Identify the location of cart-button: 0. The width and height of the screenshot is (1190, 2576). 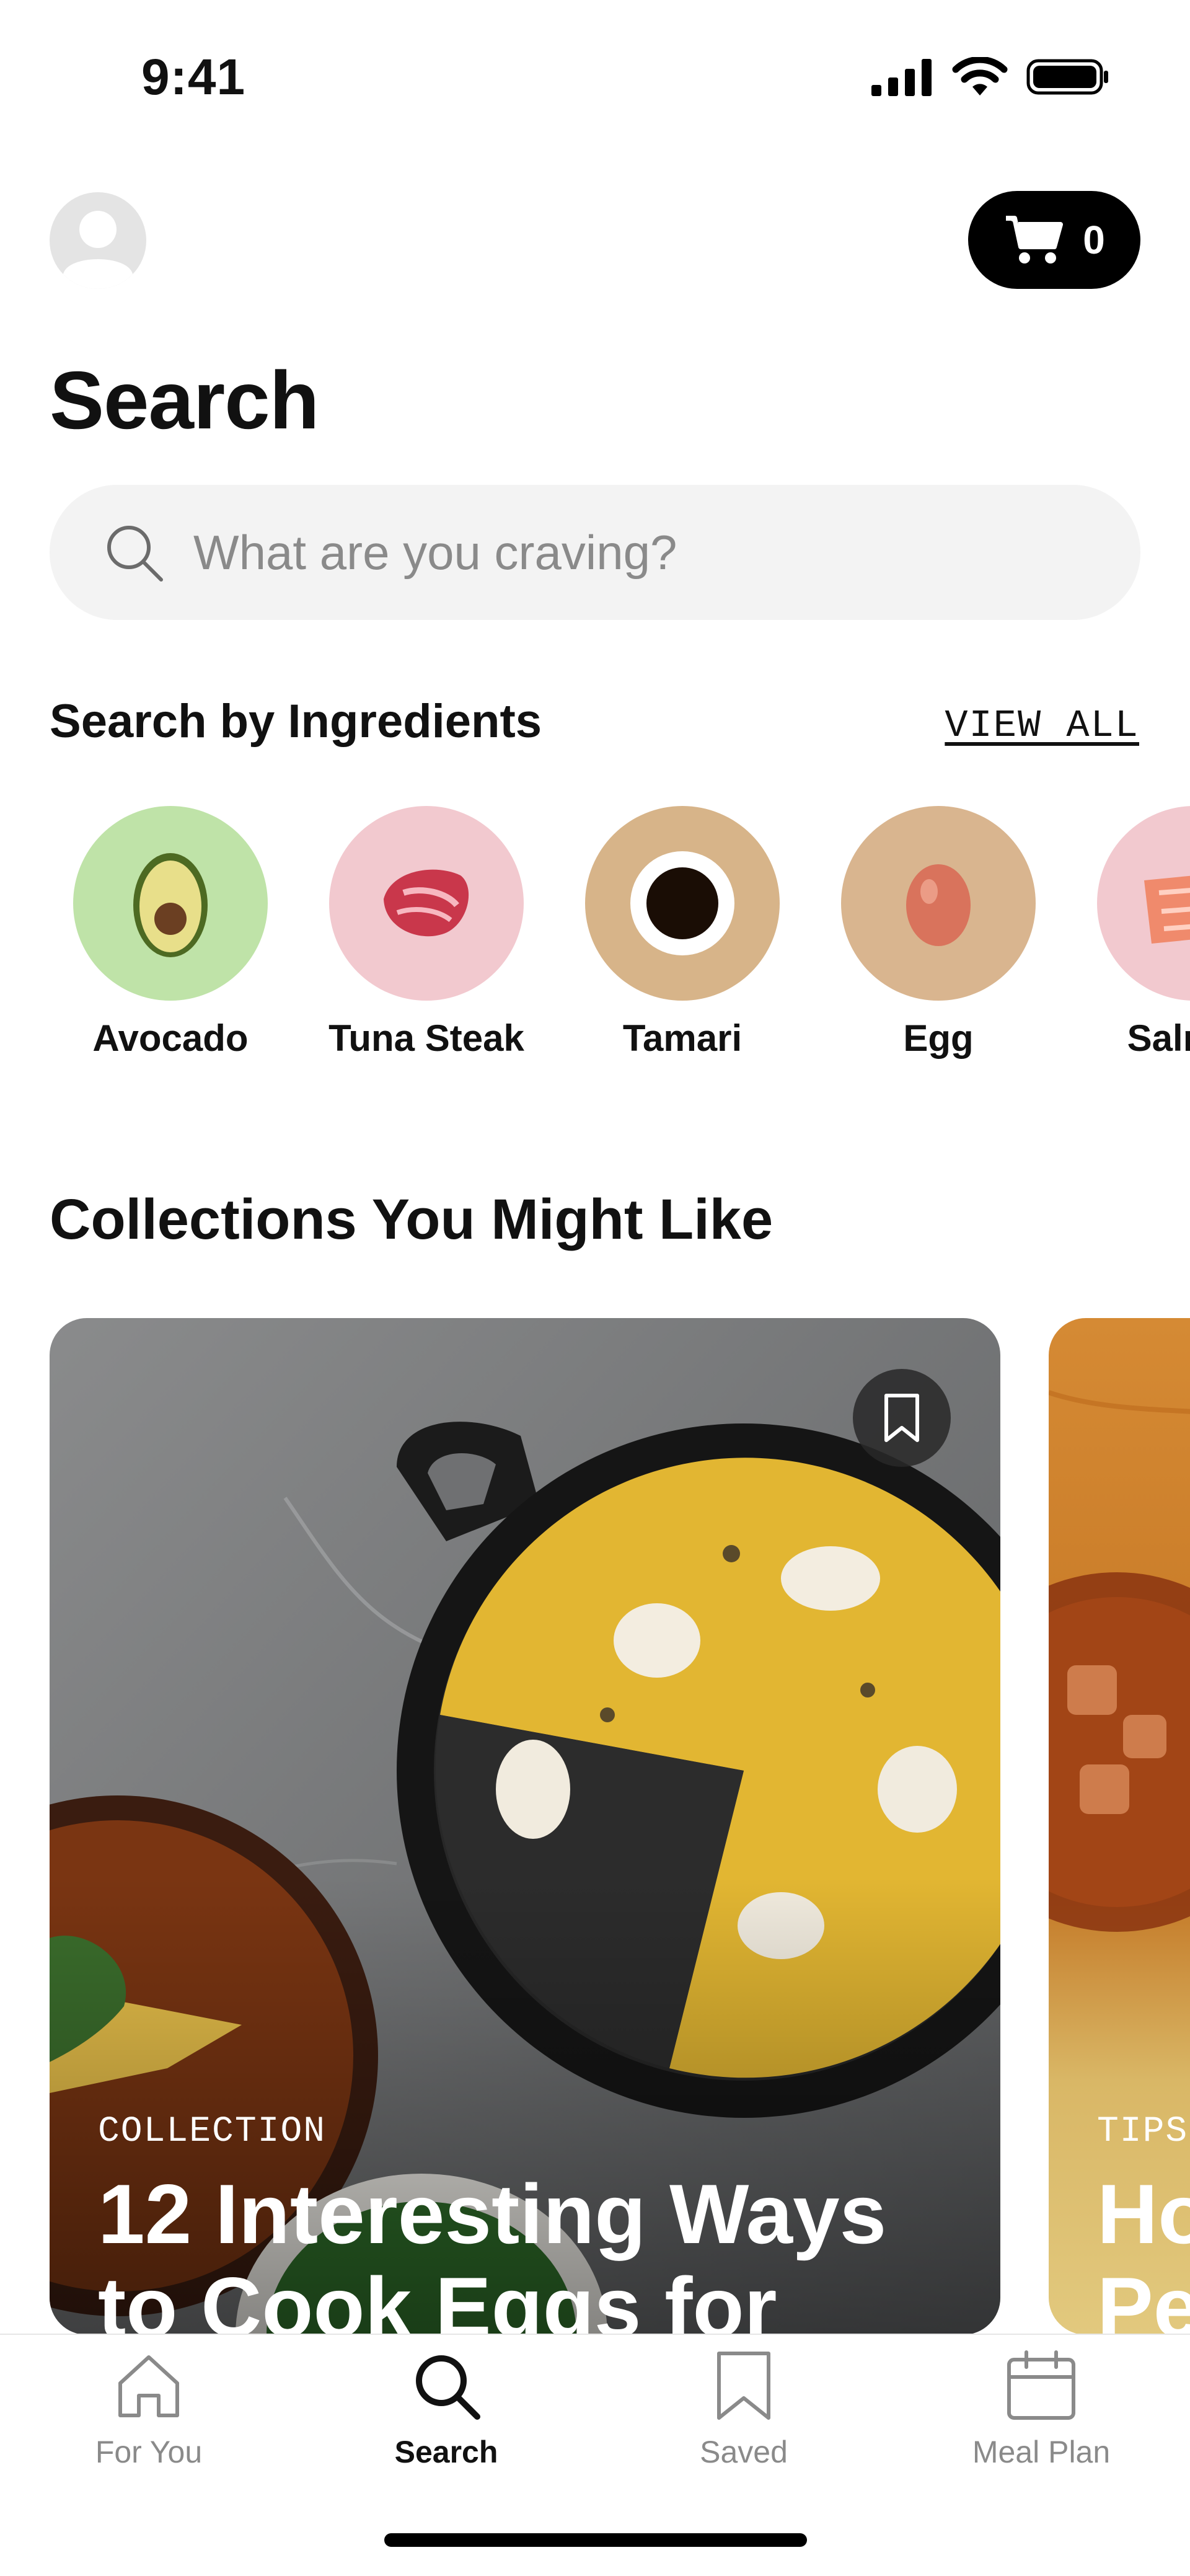
(1054, 240).